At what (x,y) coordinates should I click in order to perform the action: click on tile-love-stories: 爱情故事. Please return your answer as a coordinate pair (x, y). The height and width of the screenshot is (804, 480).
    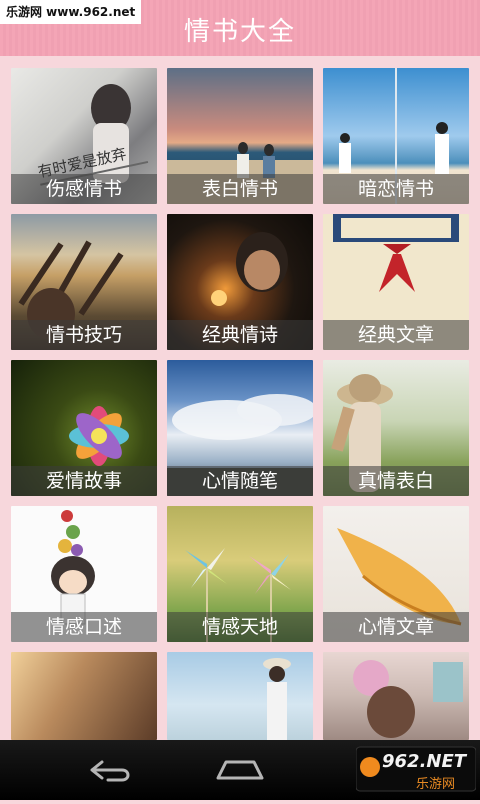
    Looking at the image, I should click on (84, 428).